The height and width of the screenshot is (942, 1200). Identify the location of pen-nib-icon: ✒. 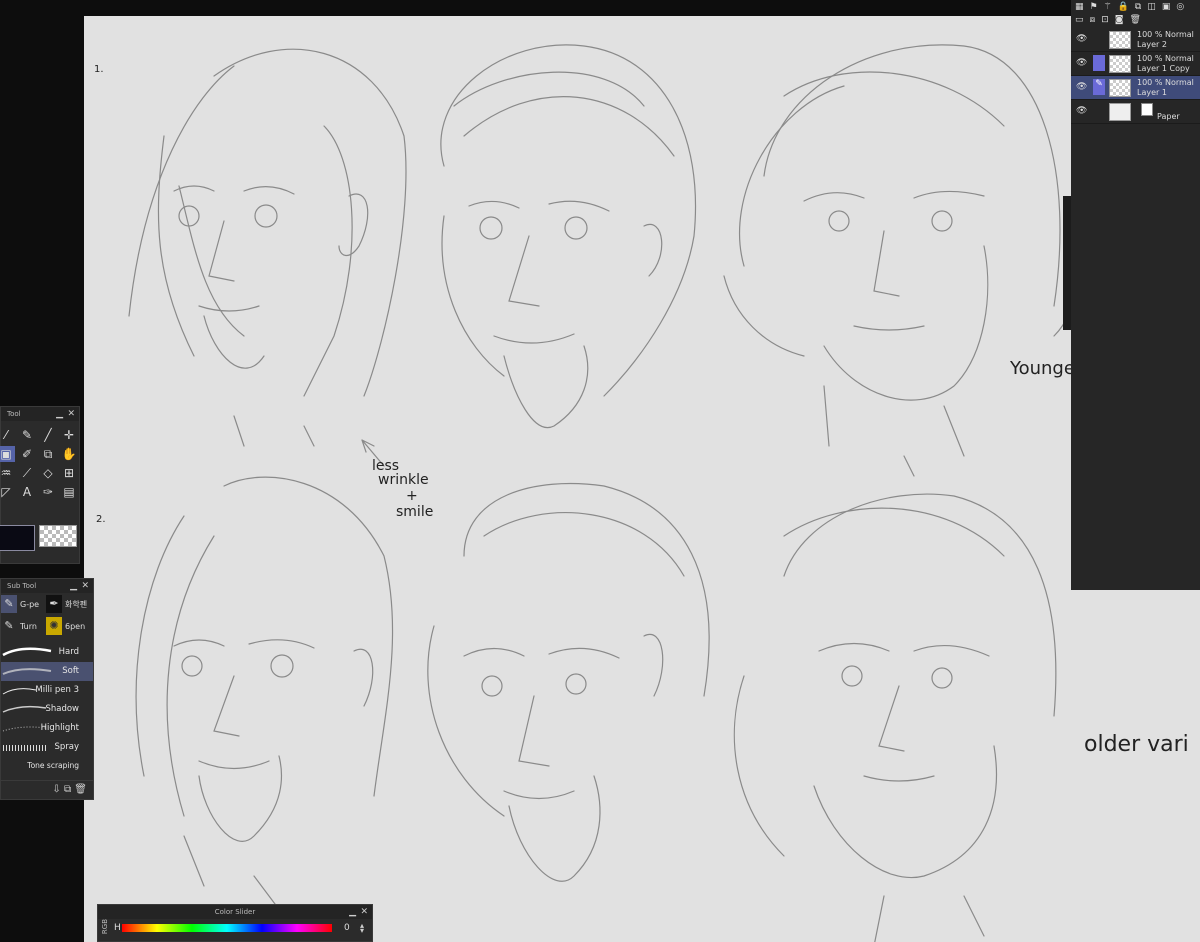
(54, 604).